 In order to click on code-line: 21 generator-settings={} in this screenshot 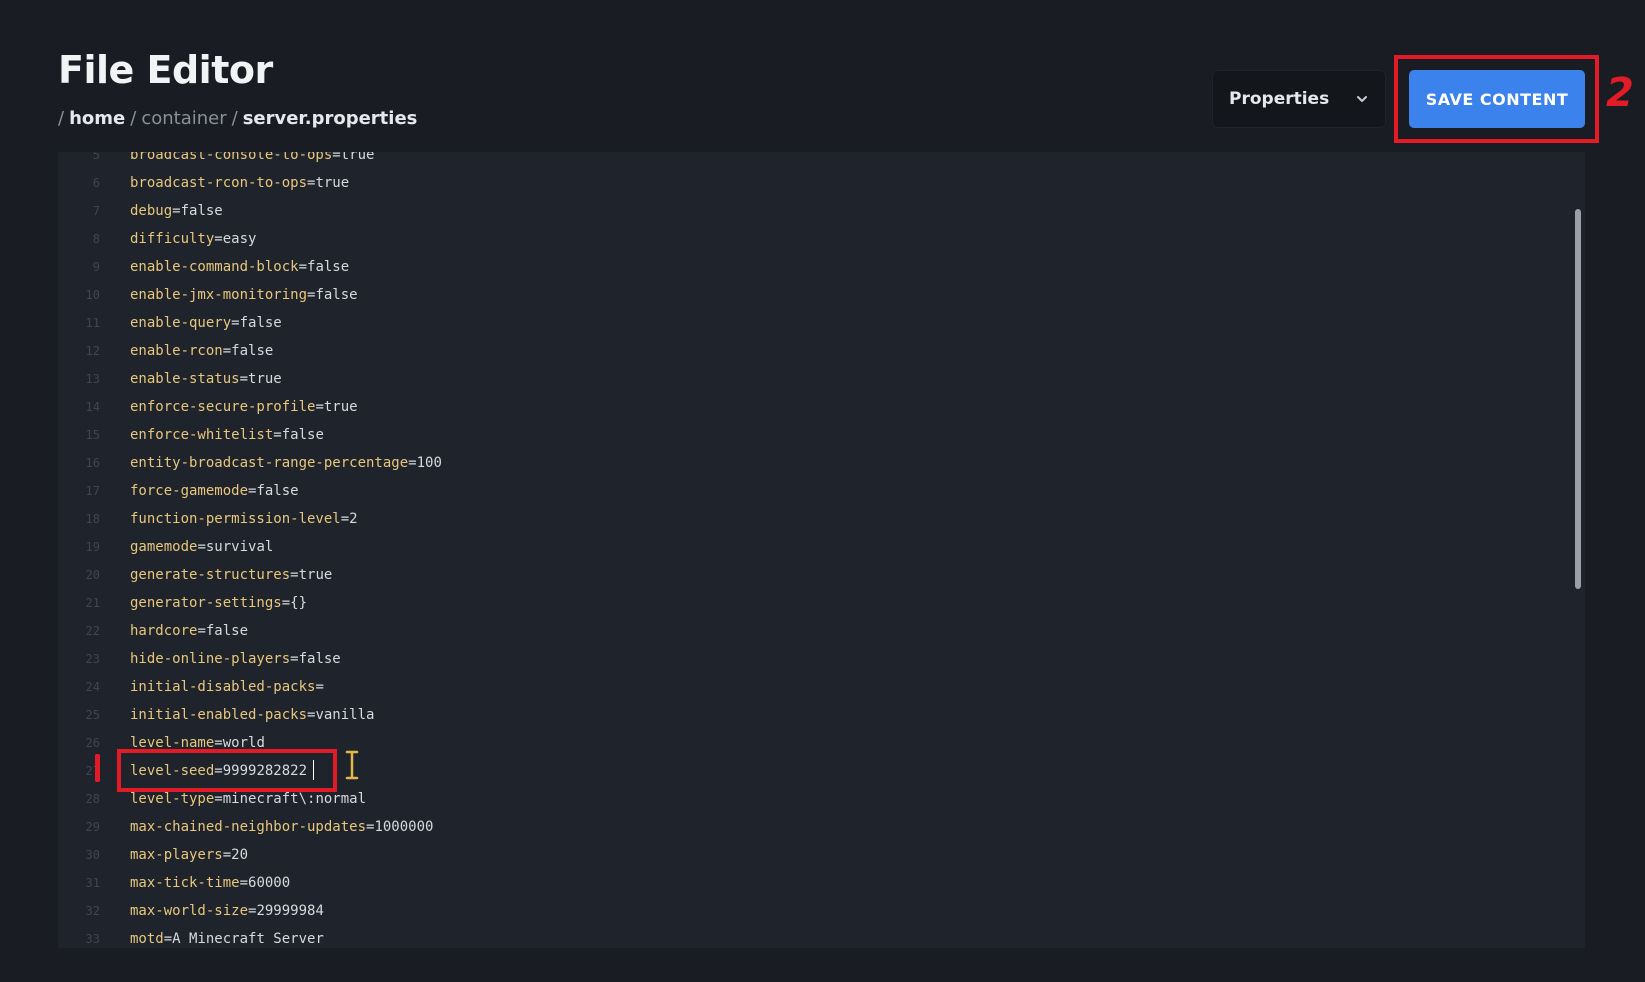, I will do `click(821, 603)`.